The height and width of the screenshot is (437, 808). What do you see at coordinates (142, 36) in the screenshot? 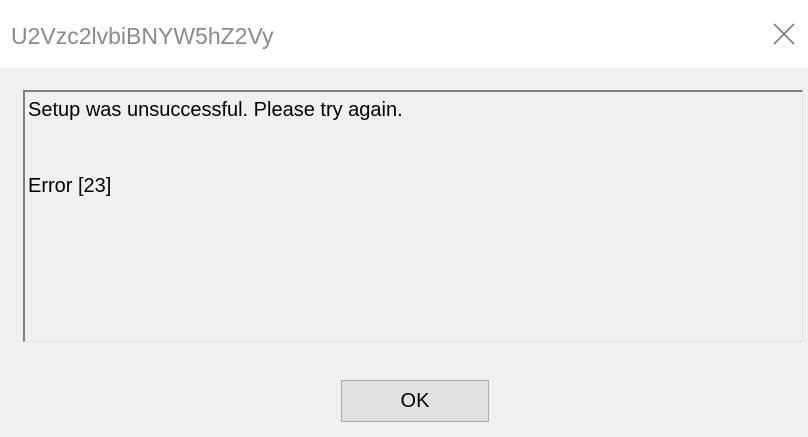
I see `window-title: U2Vzc2lvbiBNYW5hZ2Vy` at bounding box center [142, 36].